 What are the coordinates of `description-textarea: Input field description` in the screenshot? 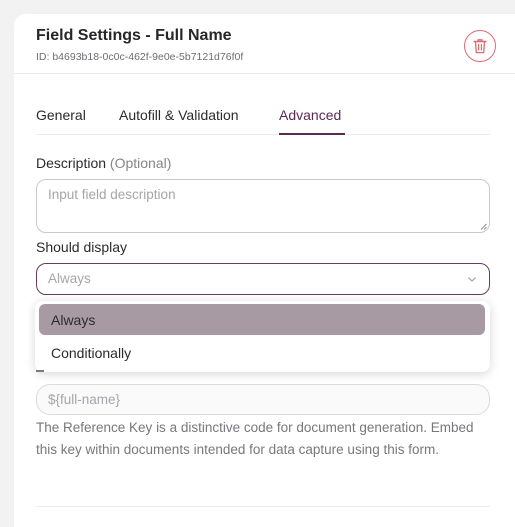 It's located at (263, 206).